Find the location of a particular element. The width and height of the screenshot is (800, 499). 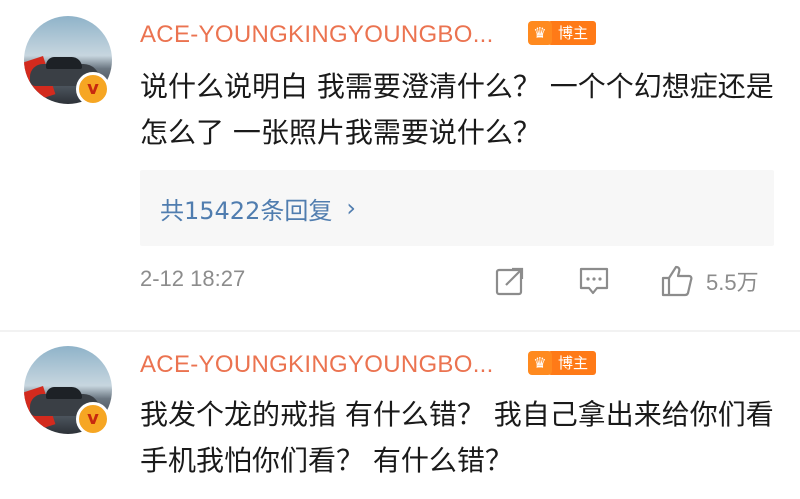

like-icon is located at coordinates (677, 281).